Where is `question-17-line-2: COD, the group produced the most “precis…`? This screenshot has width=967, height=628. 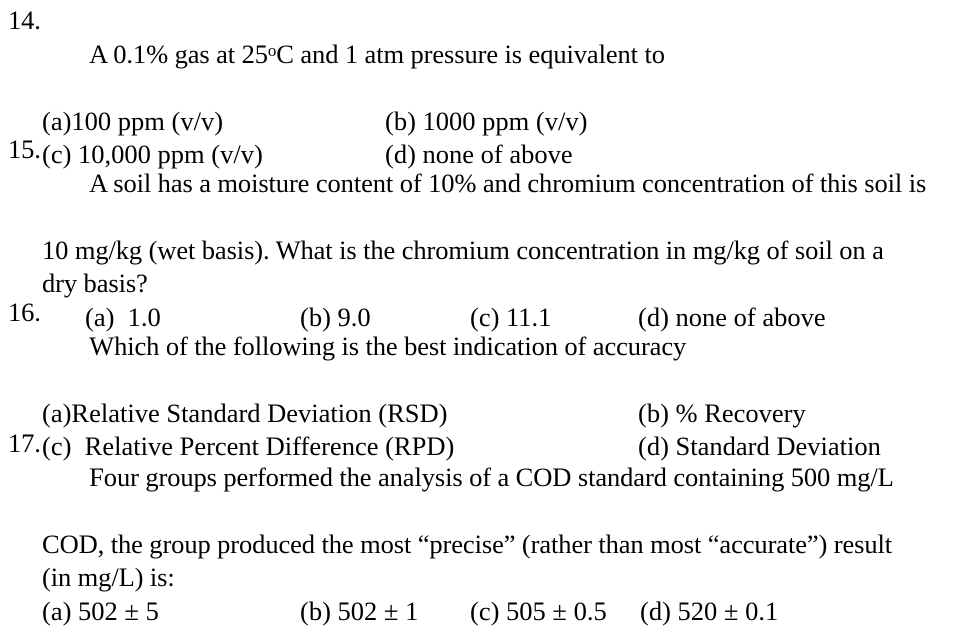 question-17-line-2: COD, the group produced the most “precis… is located at coordinates (483, 545).